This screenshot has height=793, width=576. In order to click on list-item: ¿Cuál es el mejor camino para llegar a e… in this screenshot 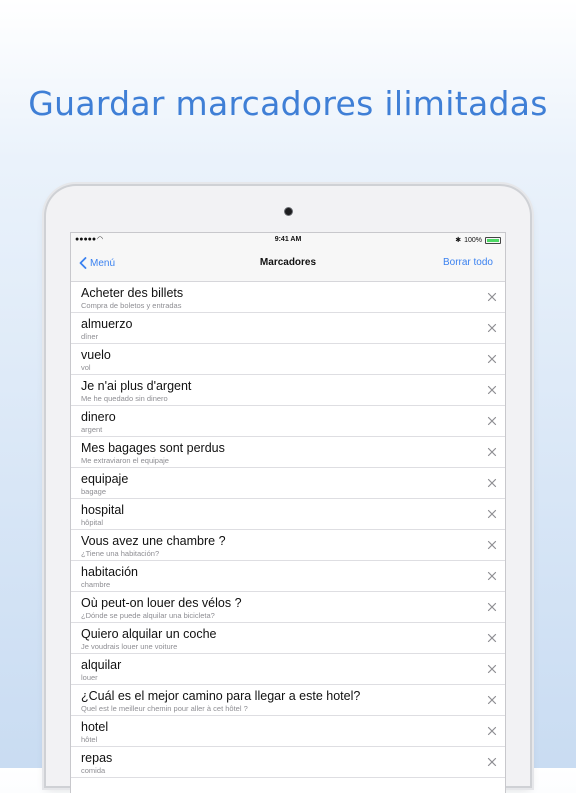, I will do `click(288, 700)`.